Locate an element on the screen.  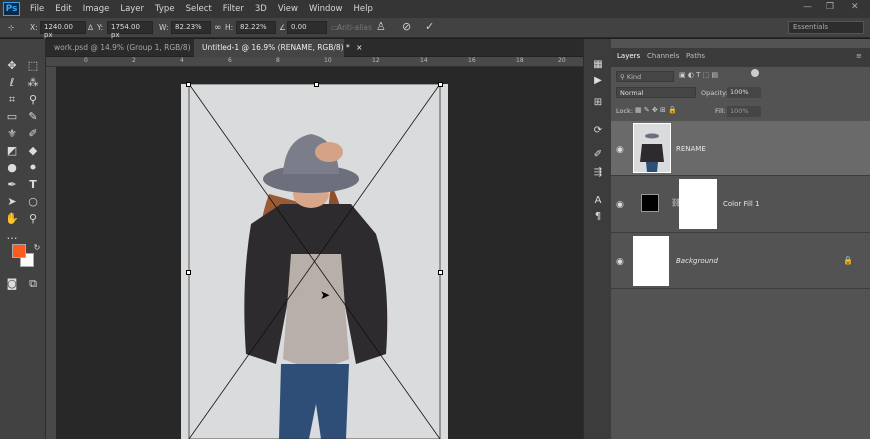
magic-wand-icon: ⁂ is located at coordinates (33, 83).